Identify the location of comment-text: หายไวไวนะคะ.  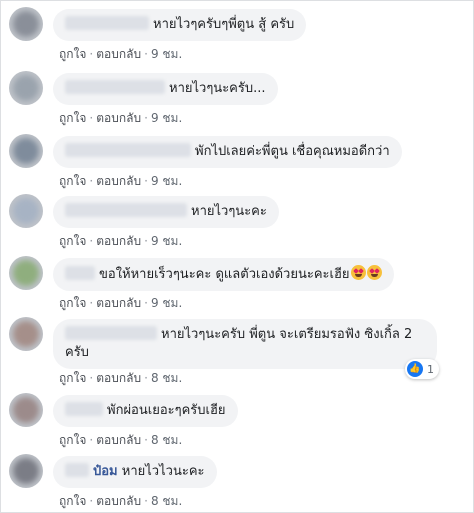
(163, 471).